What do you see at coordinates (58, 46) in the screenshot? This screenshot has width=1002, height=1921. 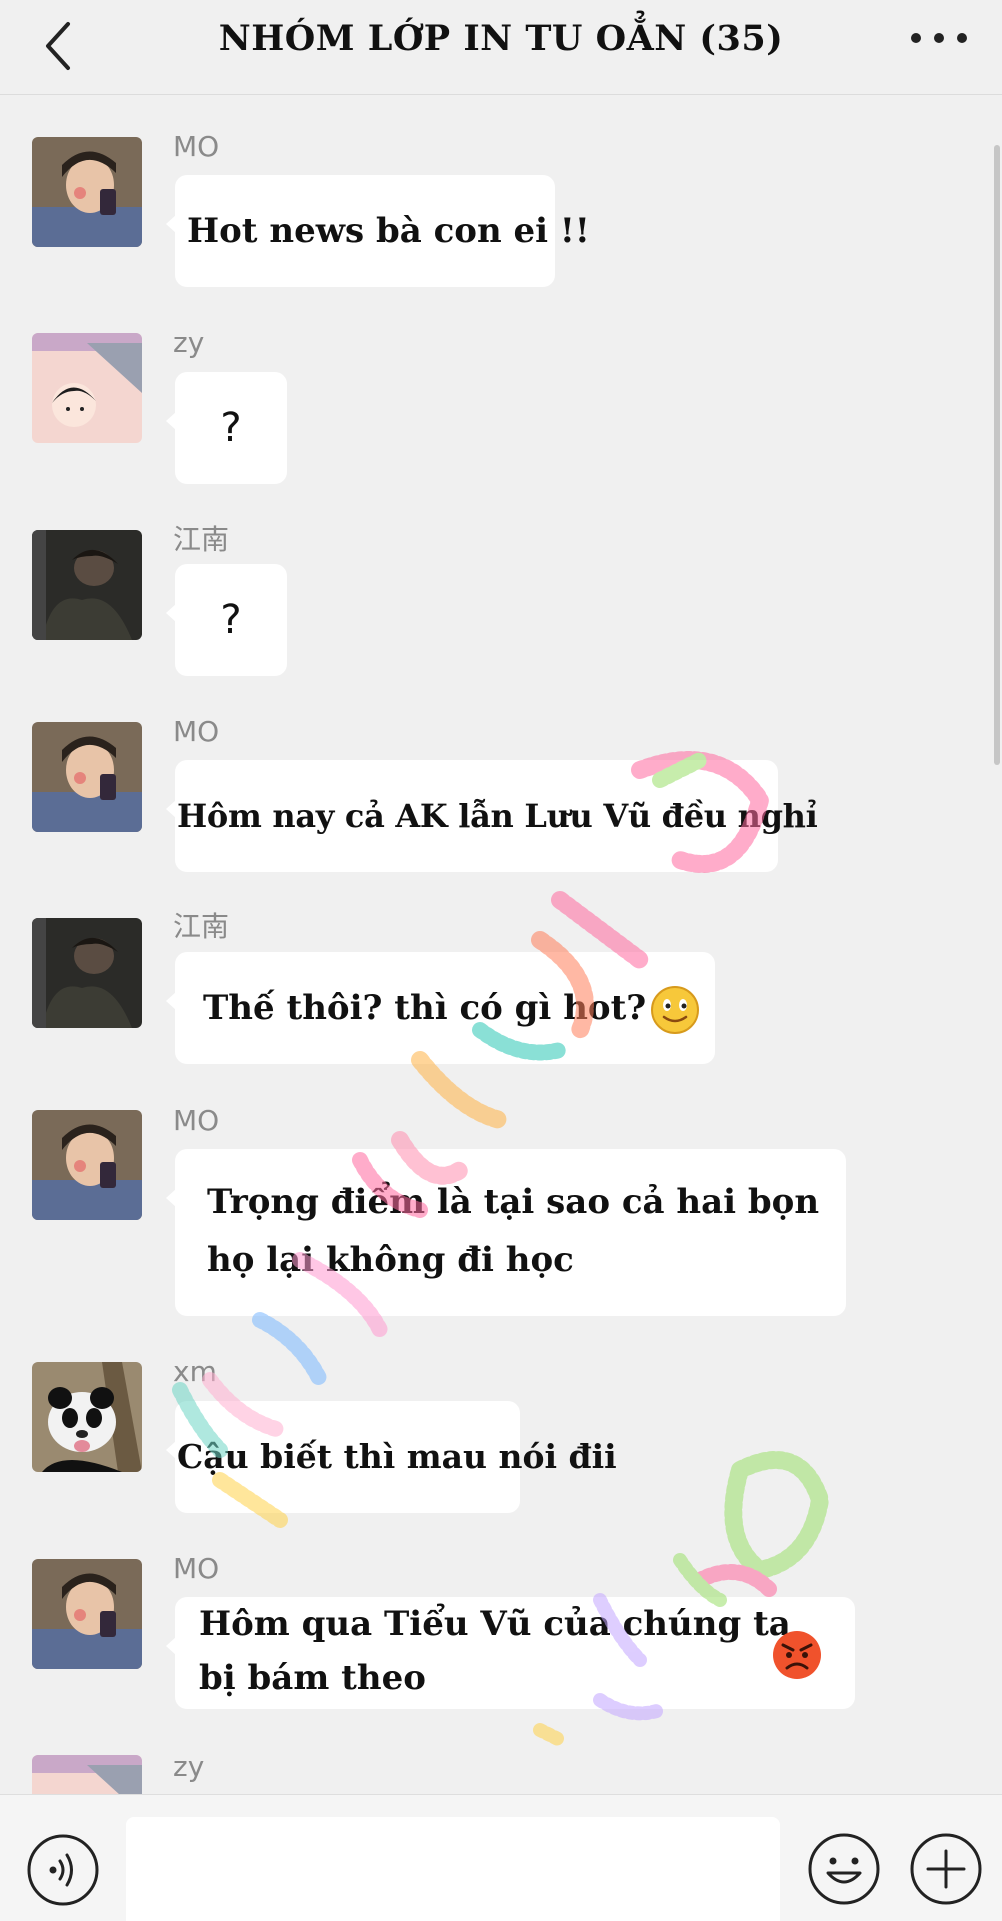 I see `chevron-left-icon` at bounding box center [58, 46].